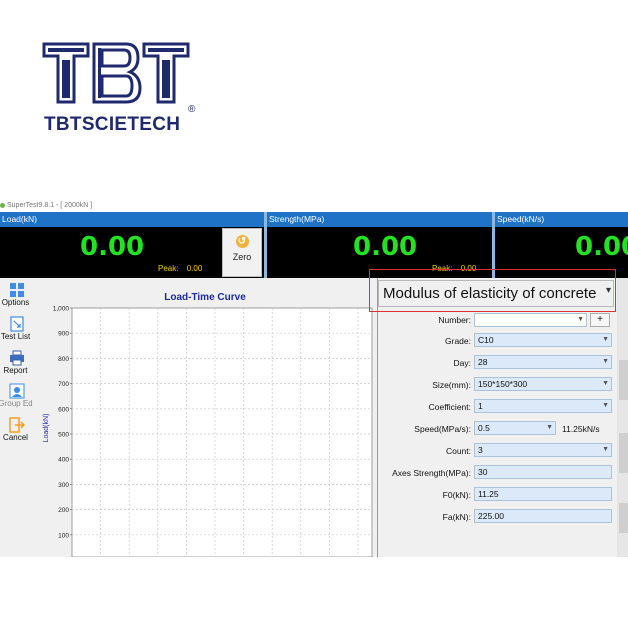  Describe the element at coordinates (492, 290) in the screenshot. I see `highlight-box` at that location.